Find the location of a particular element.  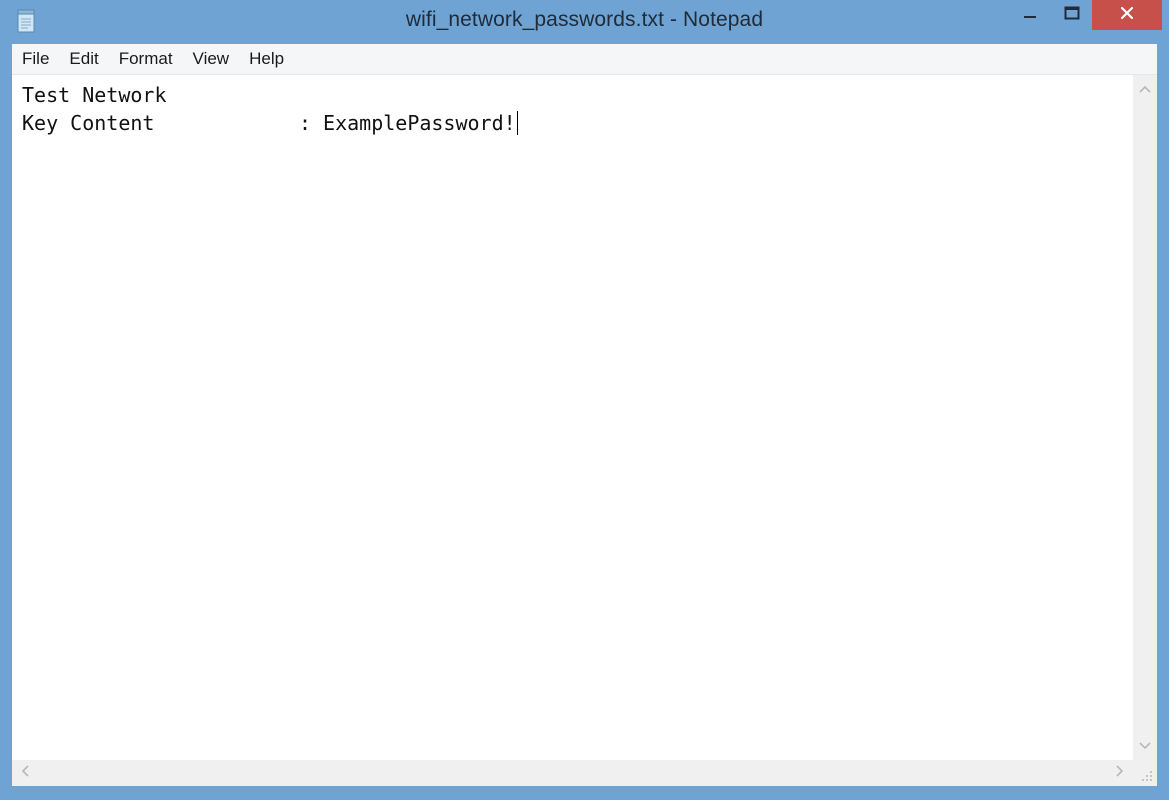

chevron-left-icon is located at coordinates (25, 773).